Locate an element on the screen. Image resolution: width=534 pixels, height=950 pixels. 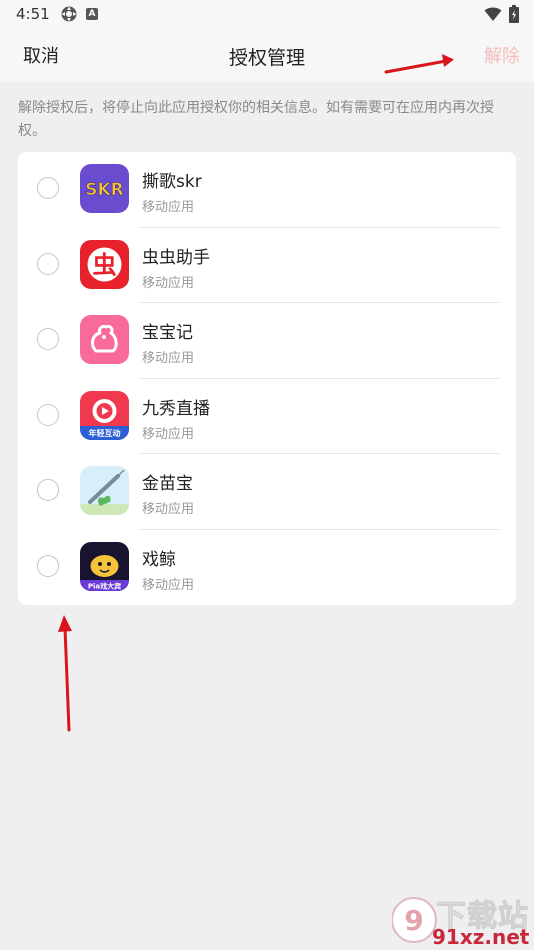
baobaoji-app-icon is located at coordinates (104, 339).